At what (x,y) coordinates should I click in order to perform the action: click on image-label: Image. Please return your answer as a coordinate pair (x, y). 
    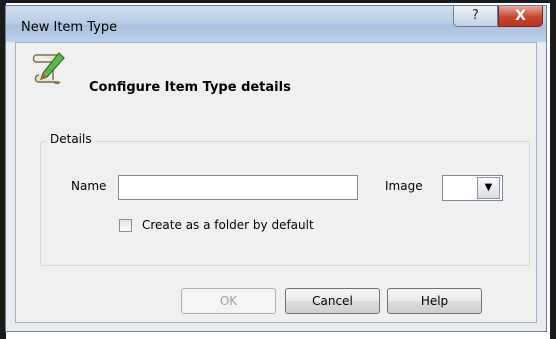
    Looking at the image, I should click on (404, 186).